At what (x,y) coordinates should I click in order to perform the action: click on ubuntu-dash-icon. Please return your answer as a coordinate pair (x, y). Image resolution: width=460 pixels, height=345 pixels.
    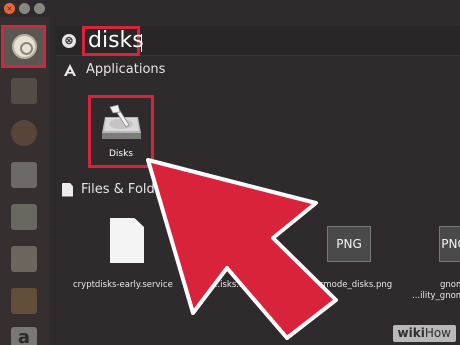
    Looking at the image, I should click on (24, 46).